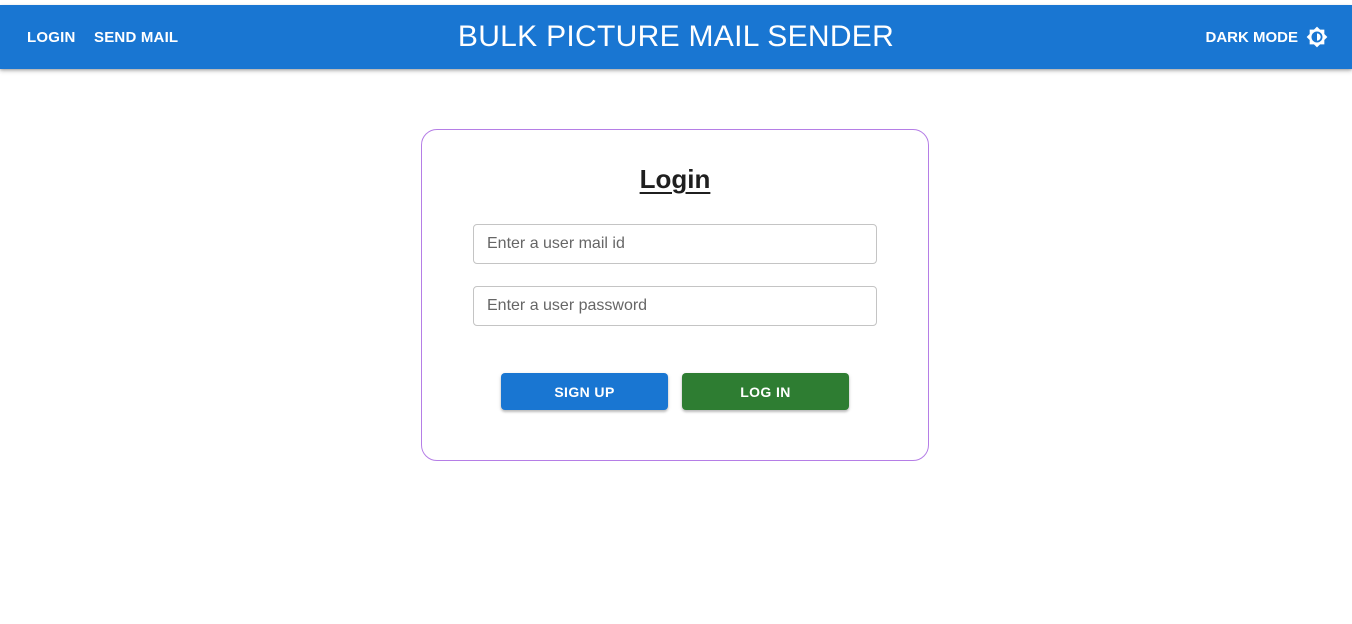 The width and height of the screenshot is (1352, 624). Describe the element at coordinates (136, 37) in the screenshot. I see `nav-send-mail-button: SEND MAIL` at that location.